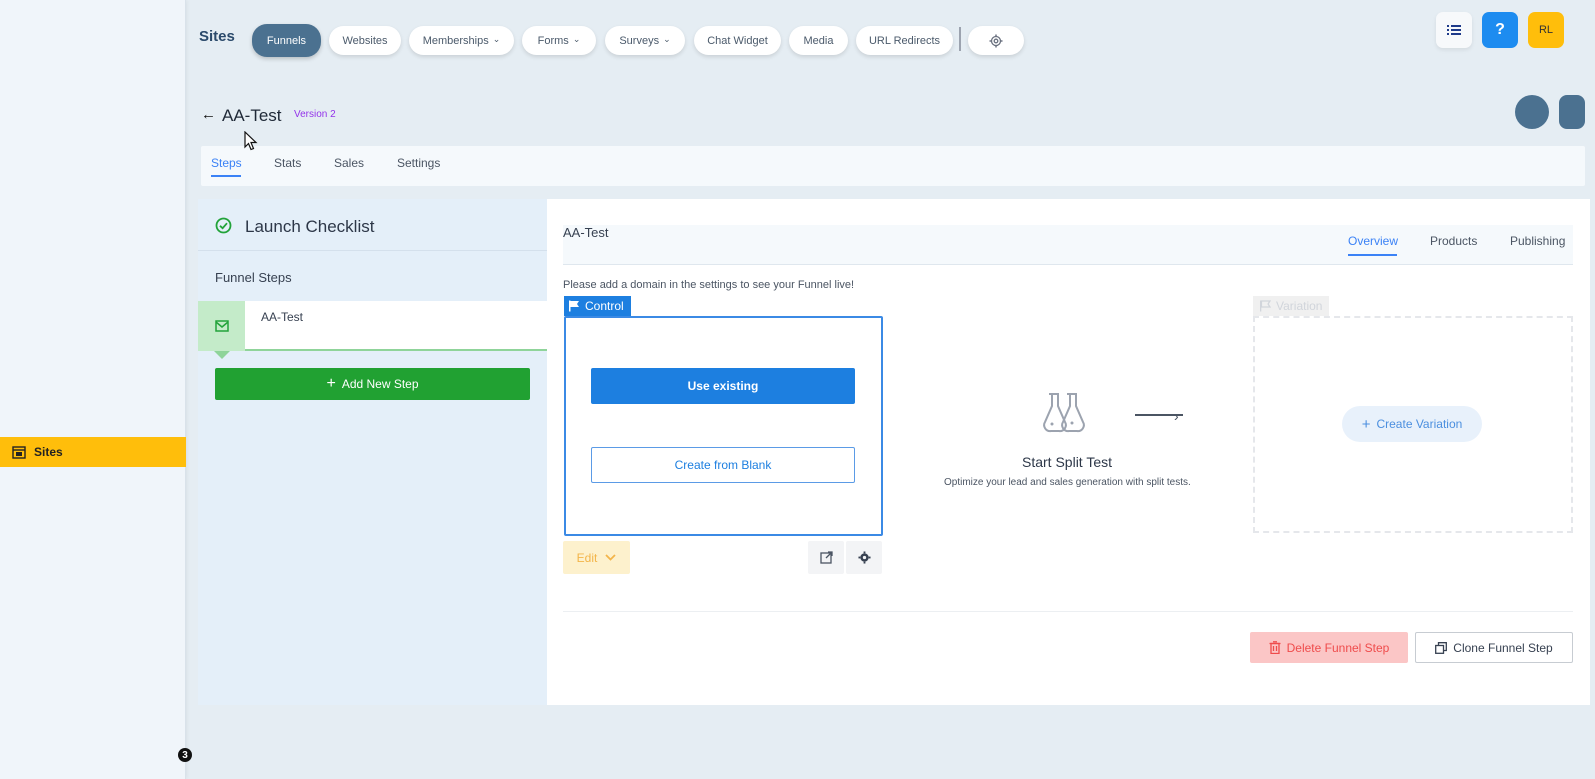 The width and height of the screenshot is (1595, 779). Describe the element at coordinates (960, 39) in the screenshot. I see `nav-divider` at that location.